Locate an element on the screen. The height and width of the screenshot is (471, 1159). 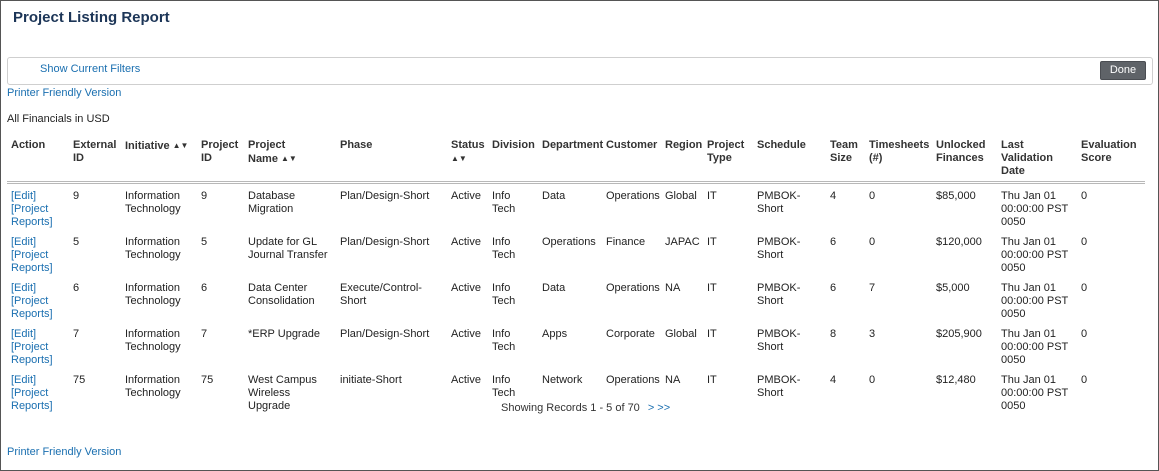
cell-external-id: 75 is located at coordinates (79, 380).